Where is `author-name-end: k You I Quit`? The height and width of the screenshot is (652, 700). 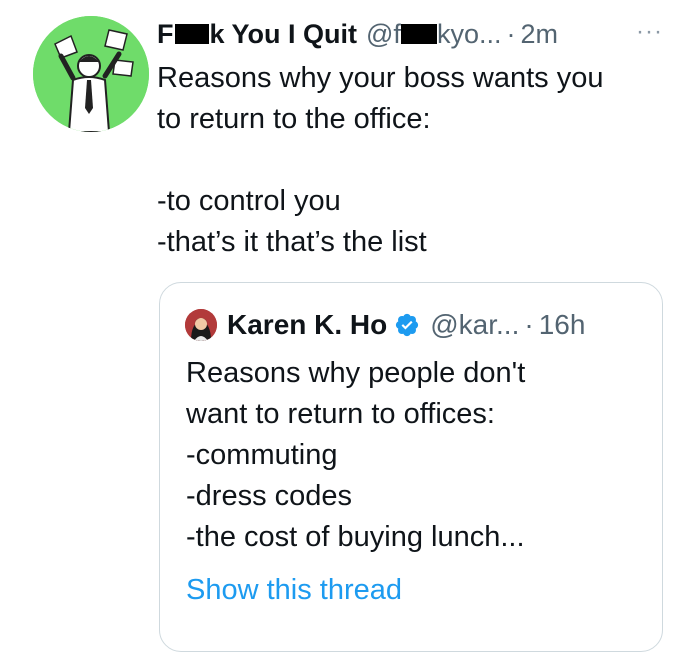 author-name-end: k You I Quit is located at coordinates (283, 33).